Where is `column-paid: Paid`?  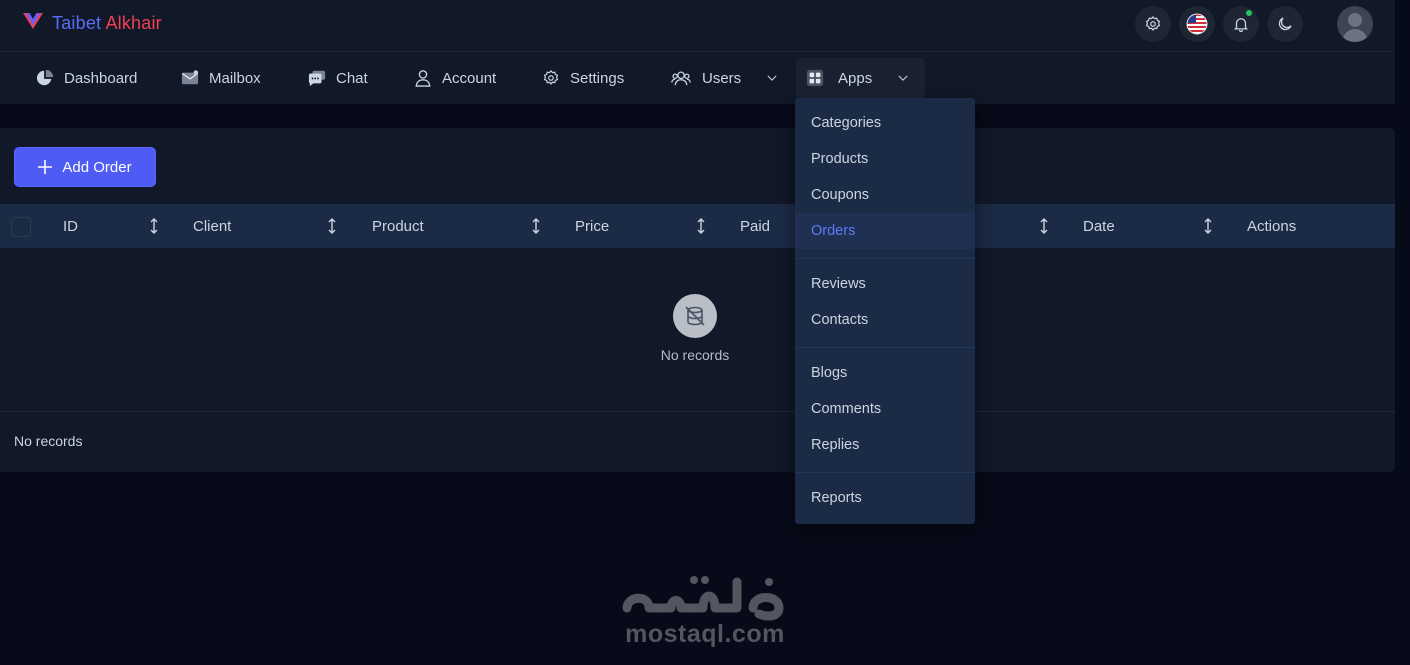
column-paid: Paid is located at coordinates (755, 226).